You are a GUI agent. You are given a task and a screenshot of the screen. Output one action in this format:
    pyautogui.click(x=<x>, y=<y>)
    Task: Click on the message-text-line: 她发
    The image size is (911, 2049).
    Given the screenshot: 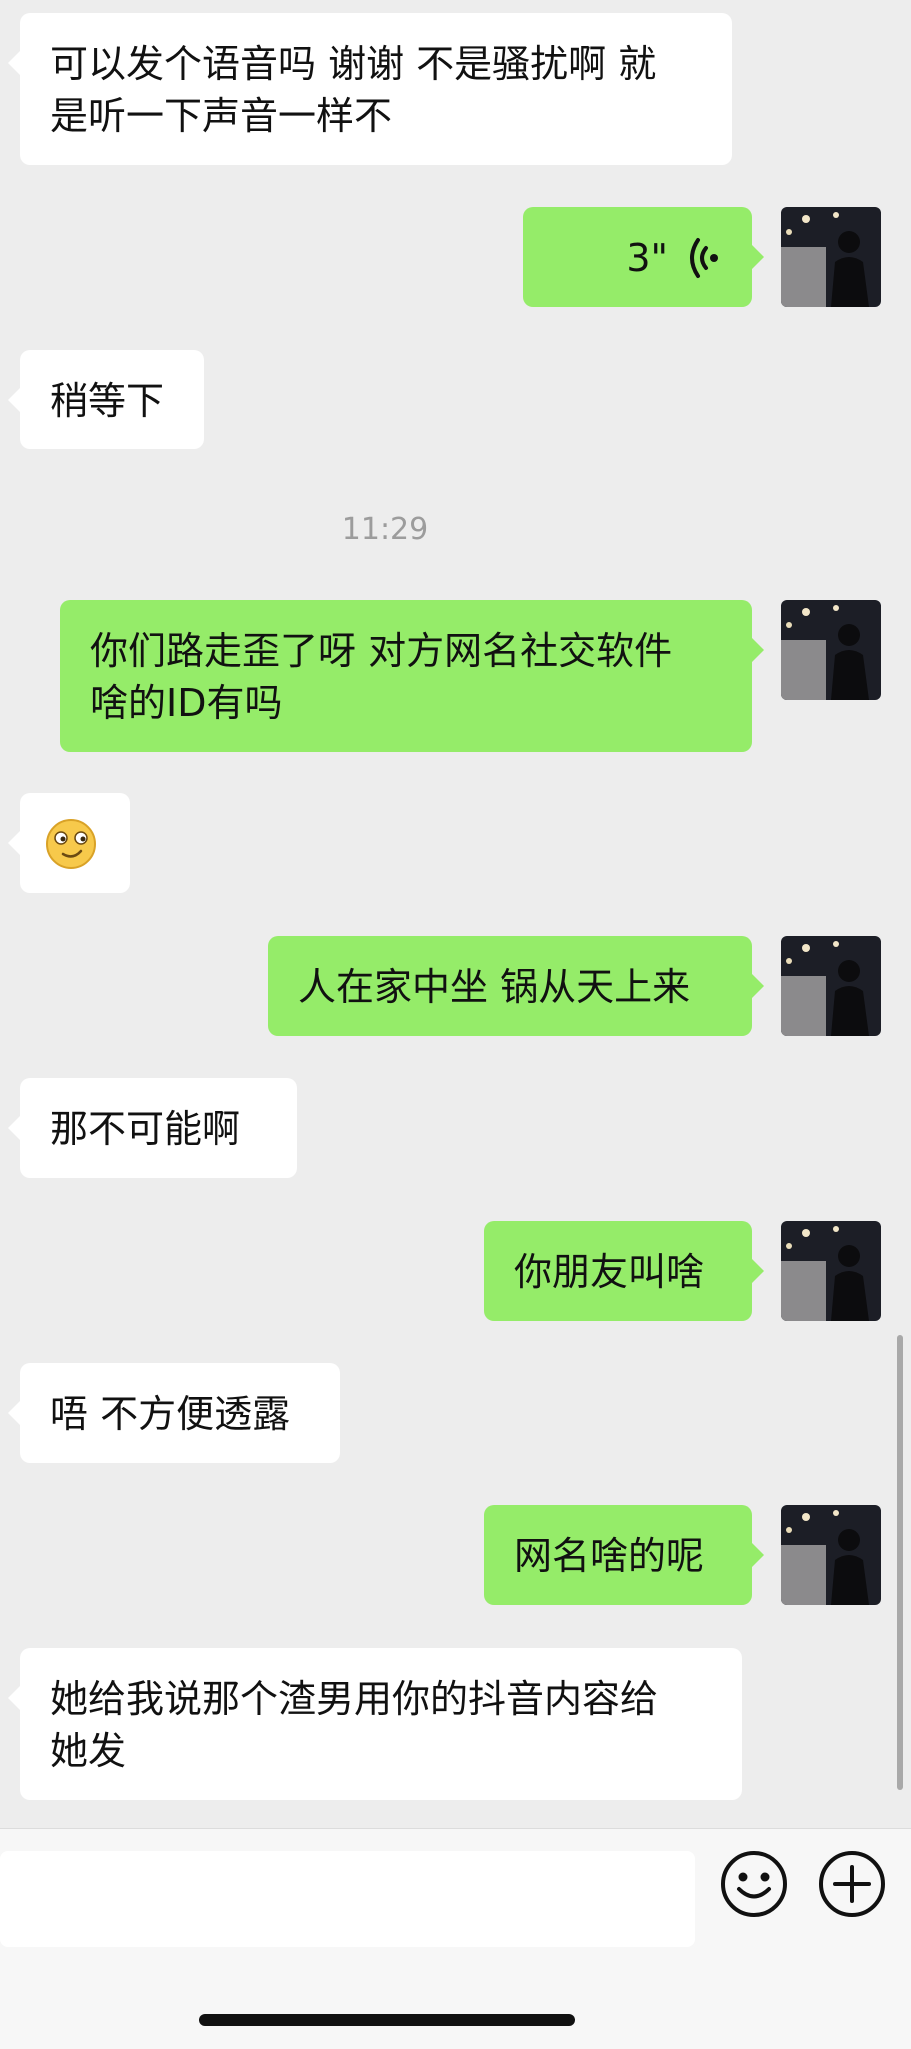 What is the action you would take?
    pyautogui.click(x=88, y=1751)
    